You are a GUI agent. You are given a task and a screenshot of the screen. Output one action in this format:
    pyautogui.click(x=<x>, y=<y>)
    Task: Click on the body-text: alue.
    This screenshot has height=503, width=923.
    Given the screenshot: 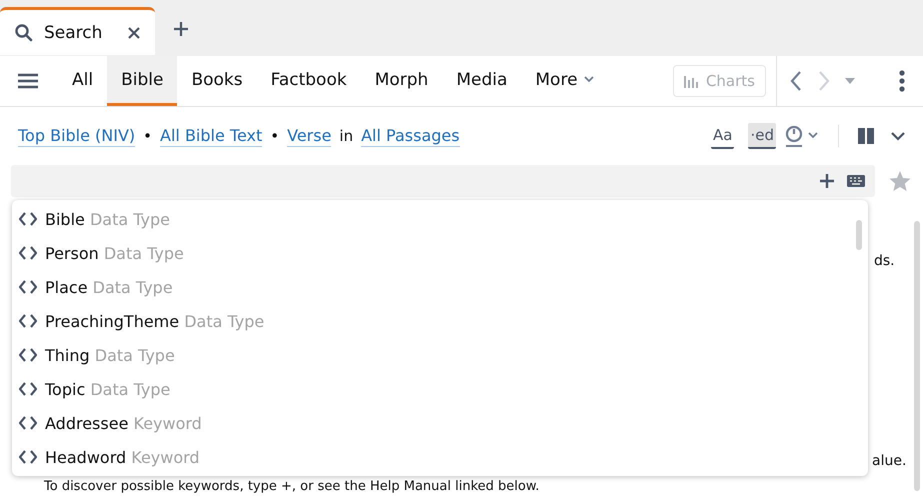 What is the action you would take?
    pyautogui.click(x=889, y=461)
    